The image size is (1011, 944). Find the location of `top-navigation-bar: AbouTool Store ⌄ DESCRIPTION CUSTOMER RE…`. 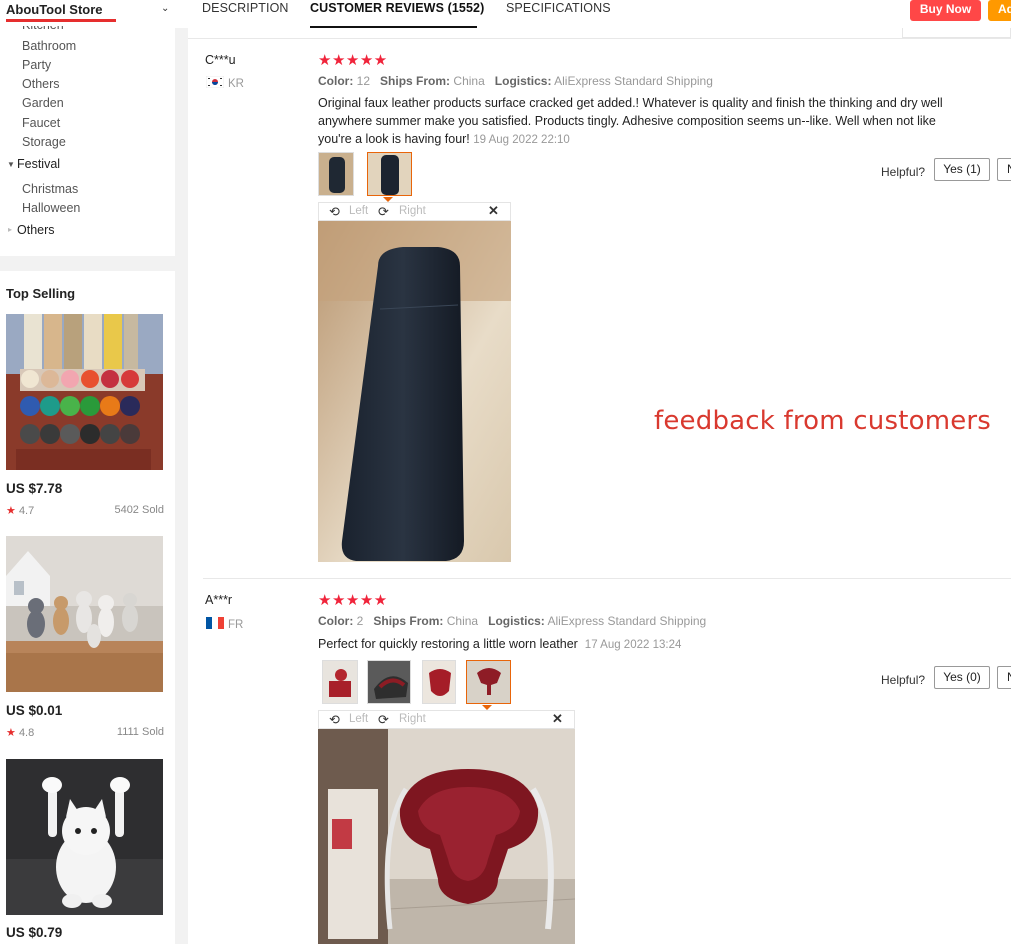

top-navigation-bar: AbouTool Store ⌄ DESCRIPTION CUSTOMER RE… is located at coordinates (505, 14).